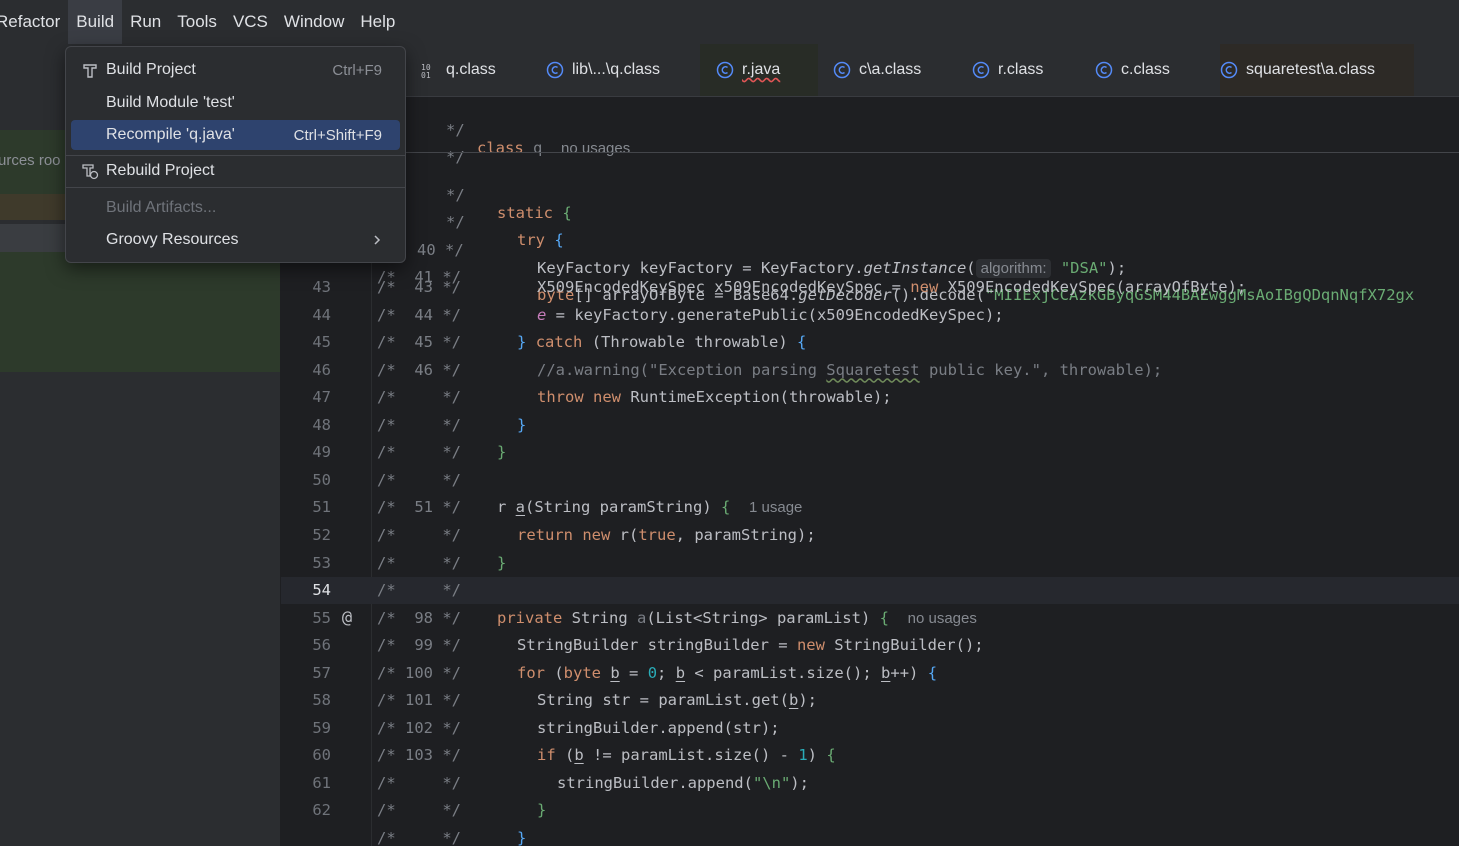  Describe the element at coordinates (321, 342) in the screenshot. I see `line-number: 45` at that location.